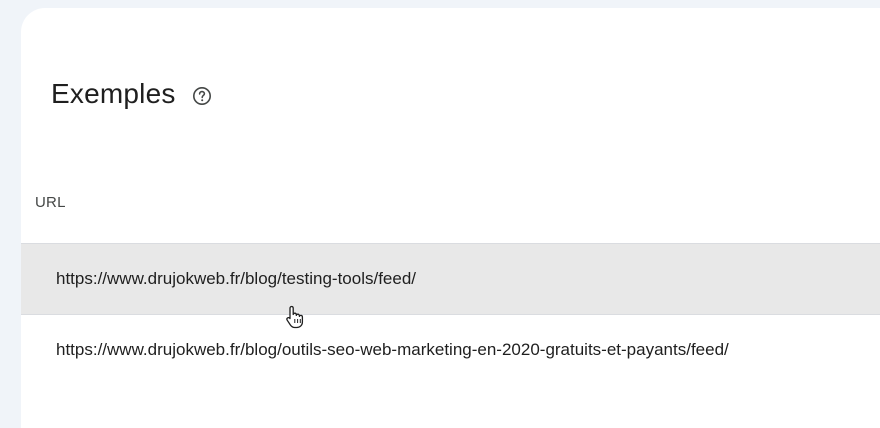  I want to click on section-header: Exemples, so click(131, 94).